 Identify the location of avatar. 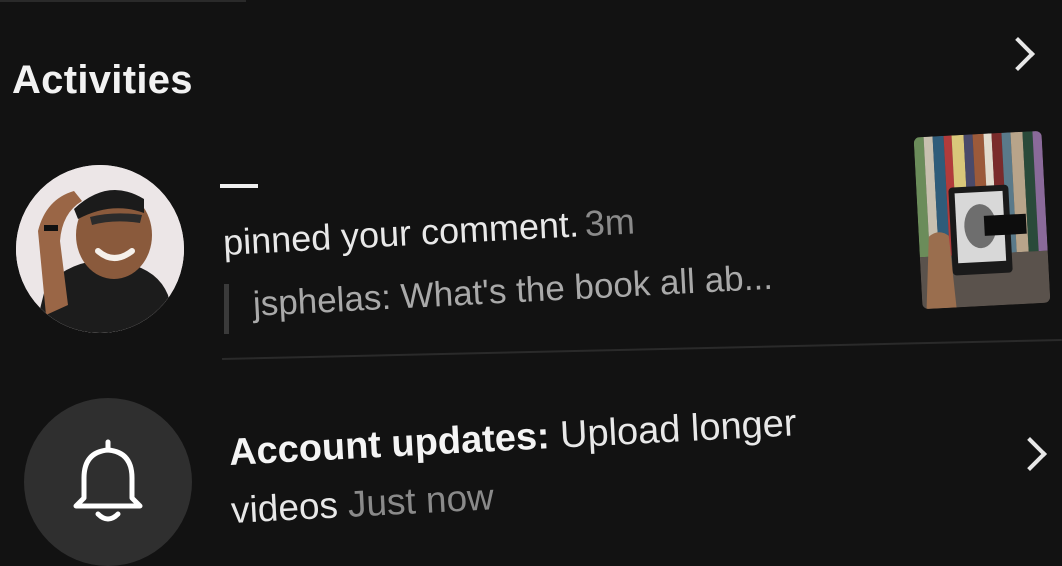
(100, 249).